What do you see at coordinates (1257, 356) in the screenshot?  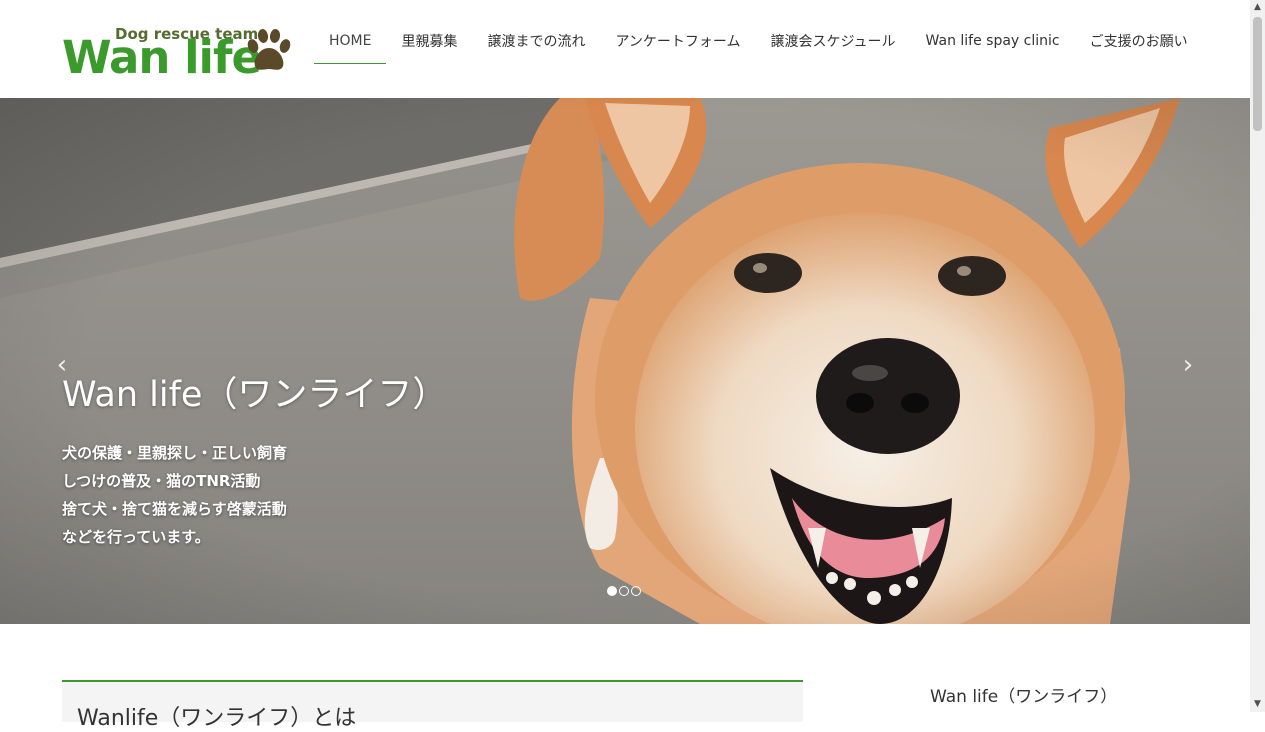 I see `page-scrollbar: ▲ ▼` at bounding box center [1257, 356].